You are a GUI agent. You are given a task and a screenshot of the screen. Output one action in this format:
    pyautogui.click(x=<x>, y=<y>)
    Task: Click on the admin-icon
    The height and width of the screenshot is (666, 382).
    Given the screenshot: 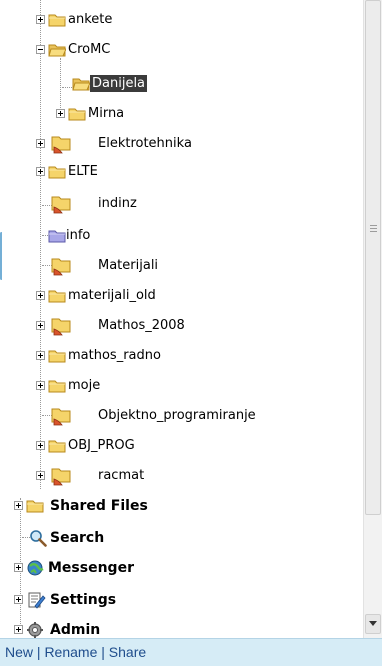 What is the action you would take?
    pyautogui.click(x=35, y=630)
    